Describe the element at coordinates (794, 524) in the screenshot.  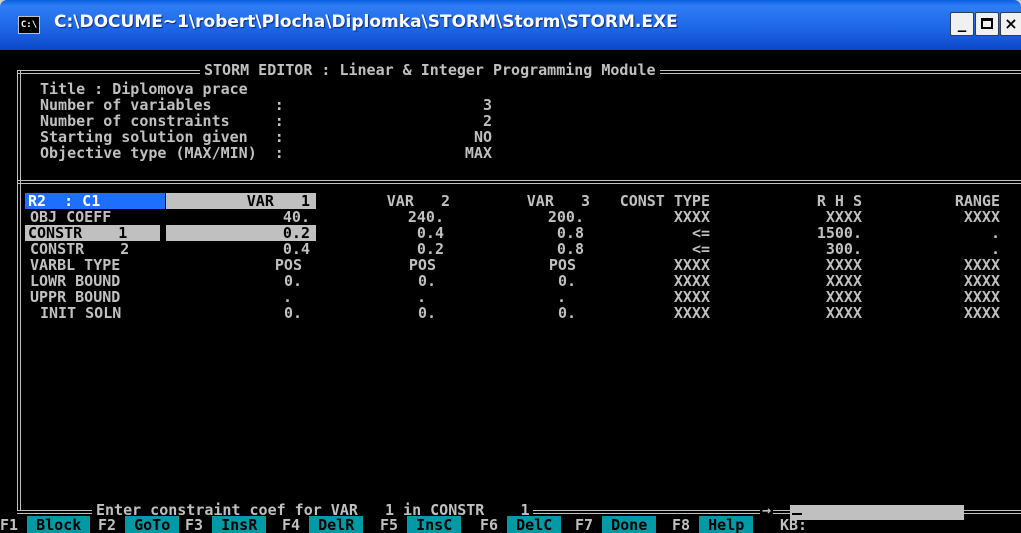
I see `kb-indicator: KB:` at that location.